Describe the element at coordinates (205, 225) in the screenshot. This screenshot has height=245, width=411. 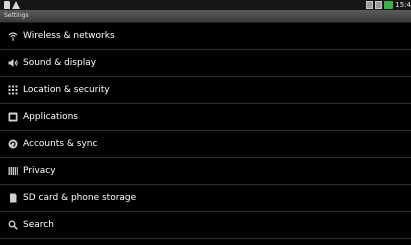
I see `settings-item-search: Search` at that location.